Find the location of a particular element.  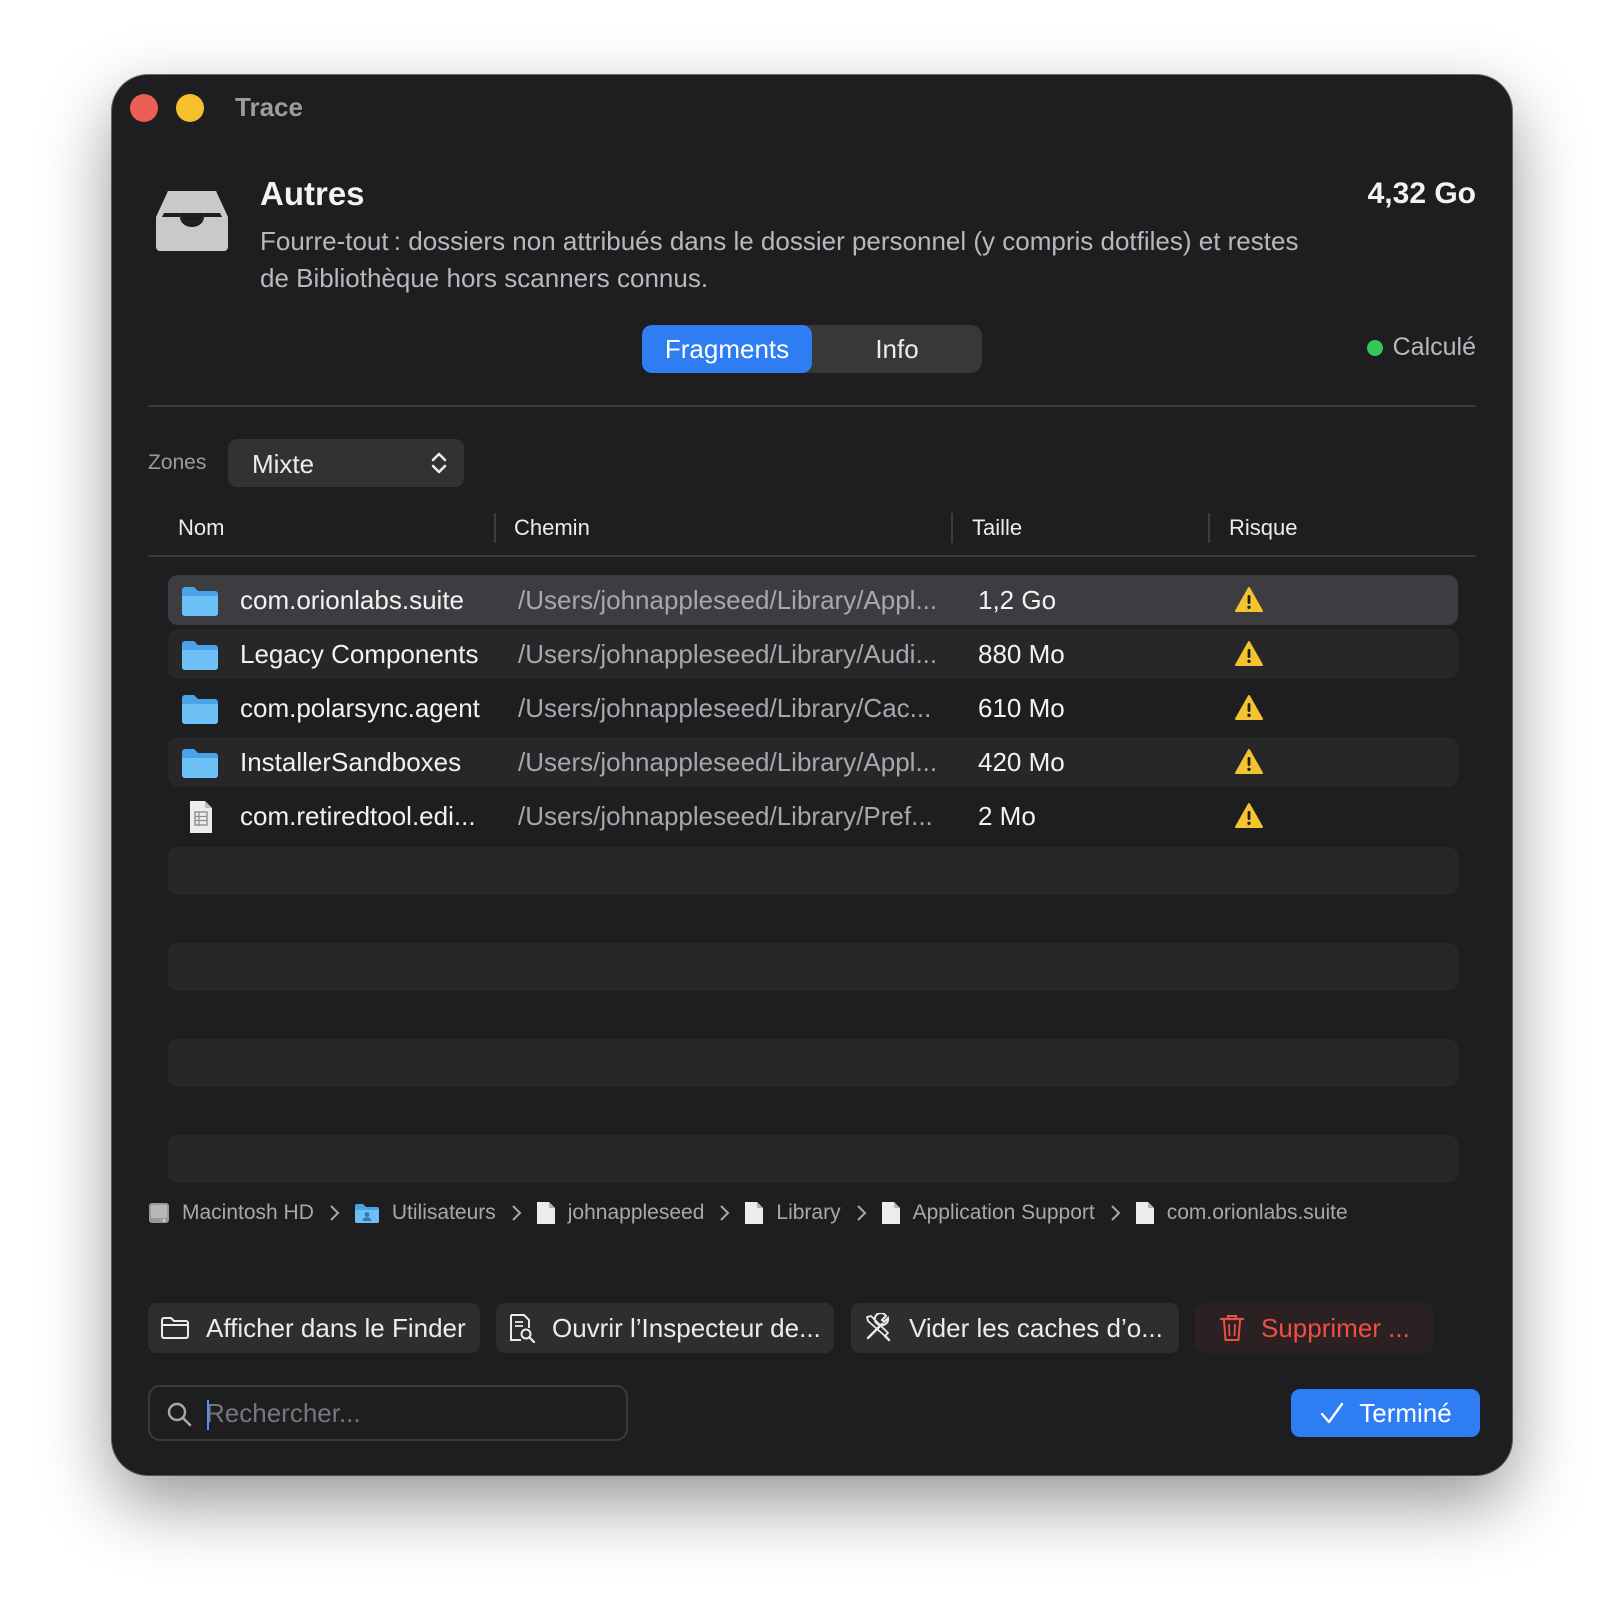

trash-icon is located at coordinates (1232, 1328).